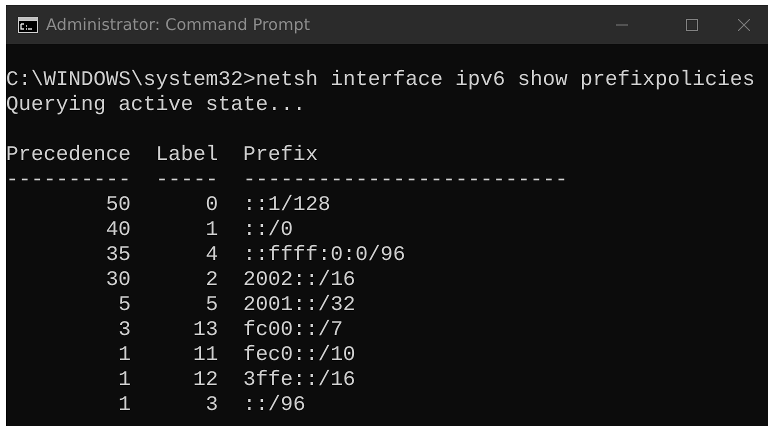 Image resolution: width=768 pixels, height=426 pixels. I want to click on table-cell: 4, so click(212, 255).